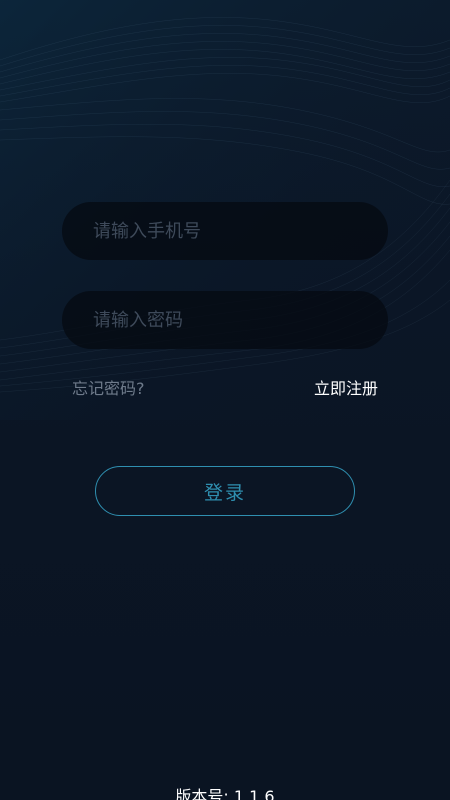  Describe the element at coordinates (229, 320) in the screenshot. I see `password-input` at that location.